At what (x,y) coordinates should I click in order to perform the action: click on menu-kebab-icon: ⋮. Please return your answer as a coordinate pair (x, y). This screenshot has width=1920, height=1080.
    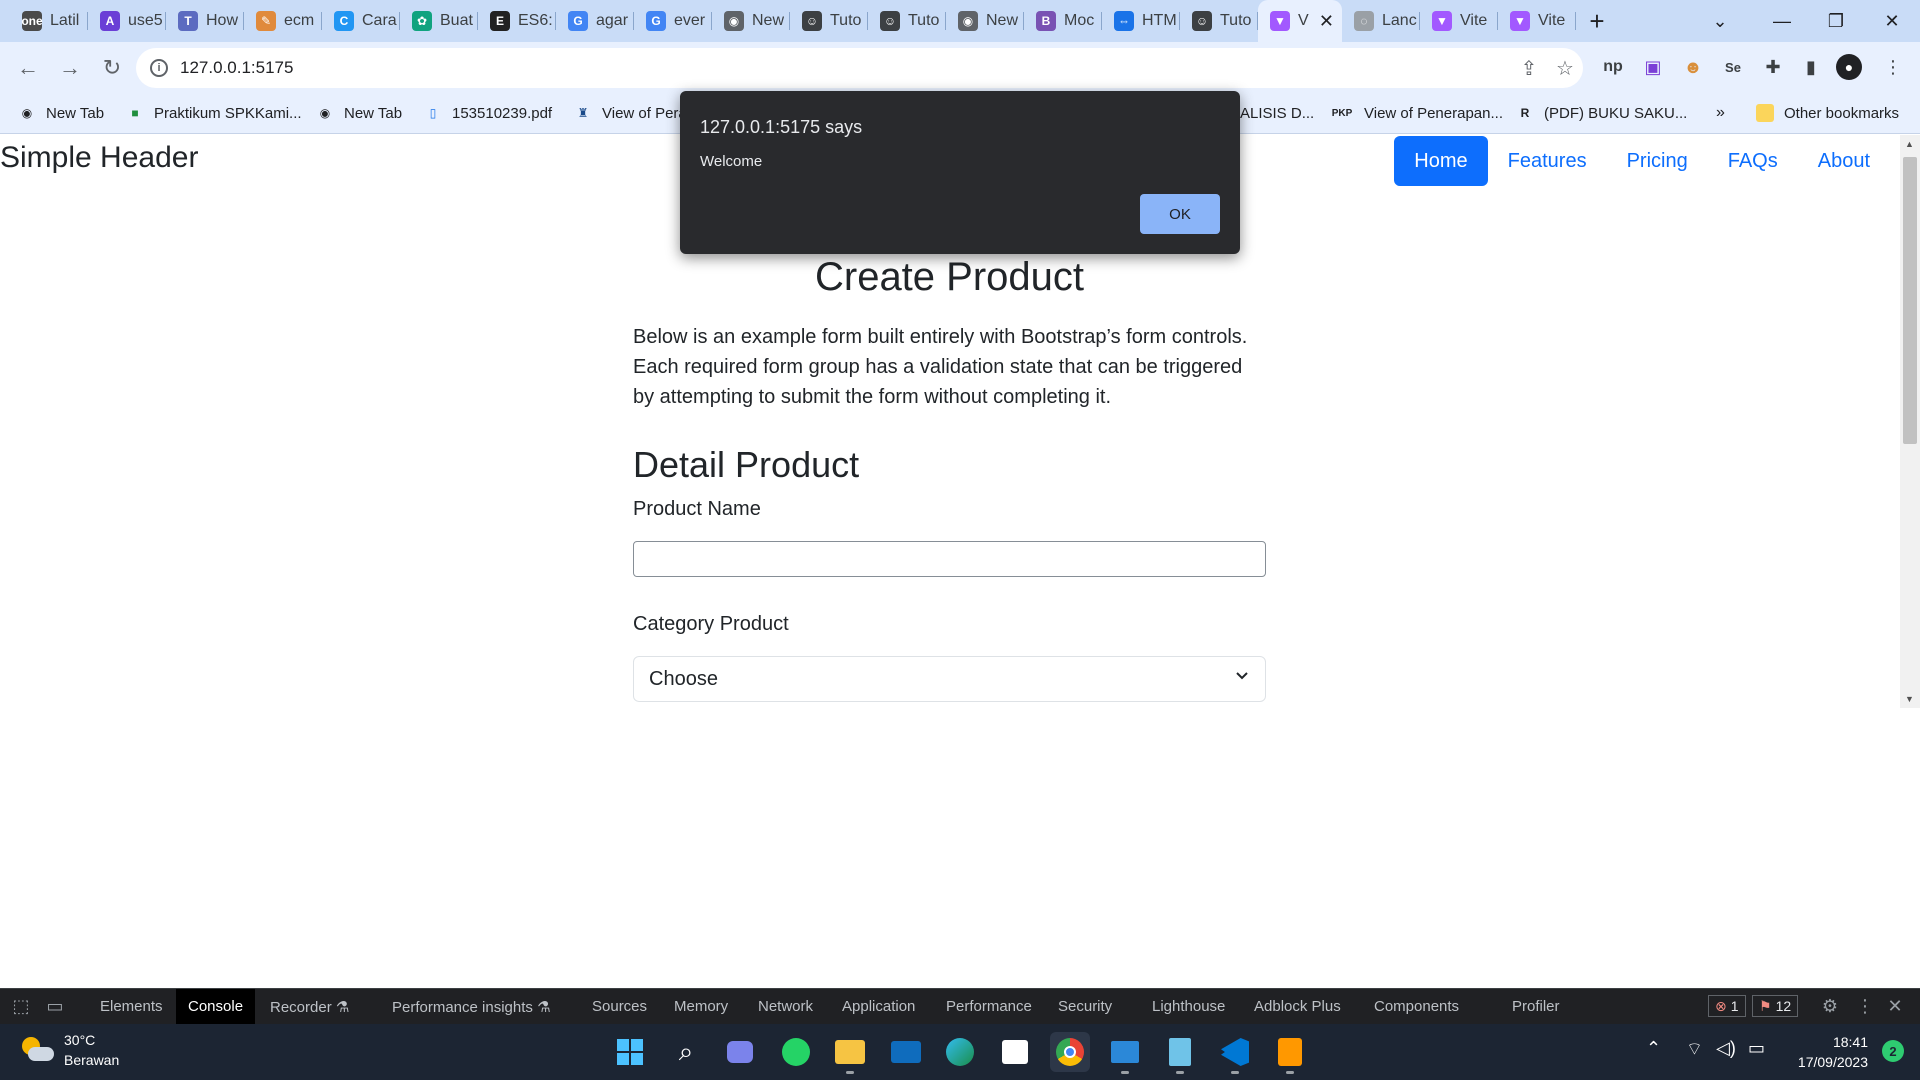
    Looking at the image, I should click on (1893, 67).